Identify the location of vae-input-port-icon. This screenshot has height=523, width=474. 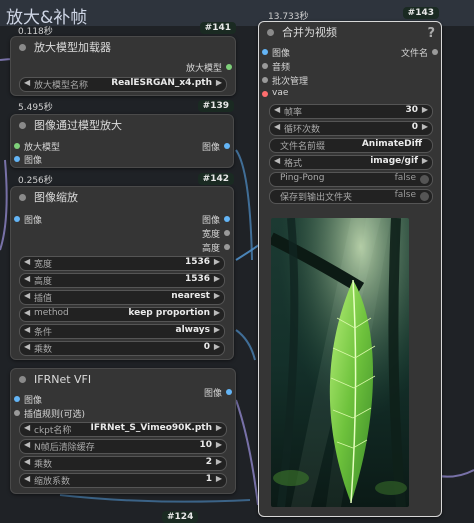
(265, 94).